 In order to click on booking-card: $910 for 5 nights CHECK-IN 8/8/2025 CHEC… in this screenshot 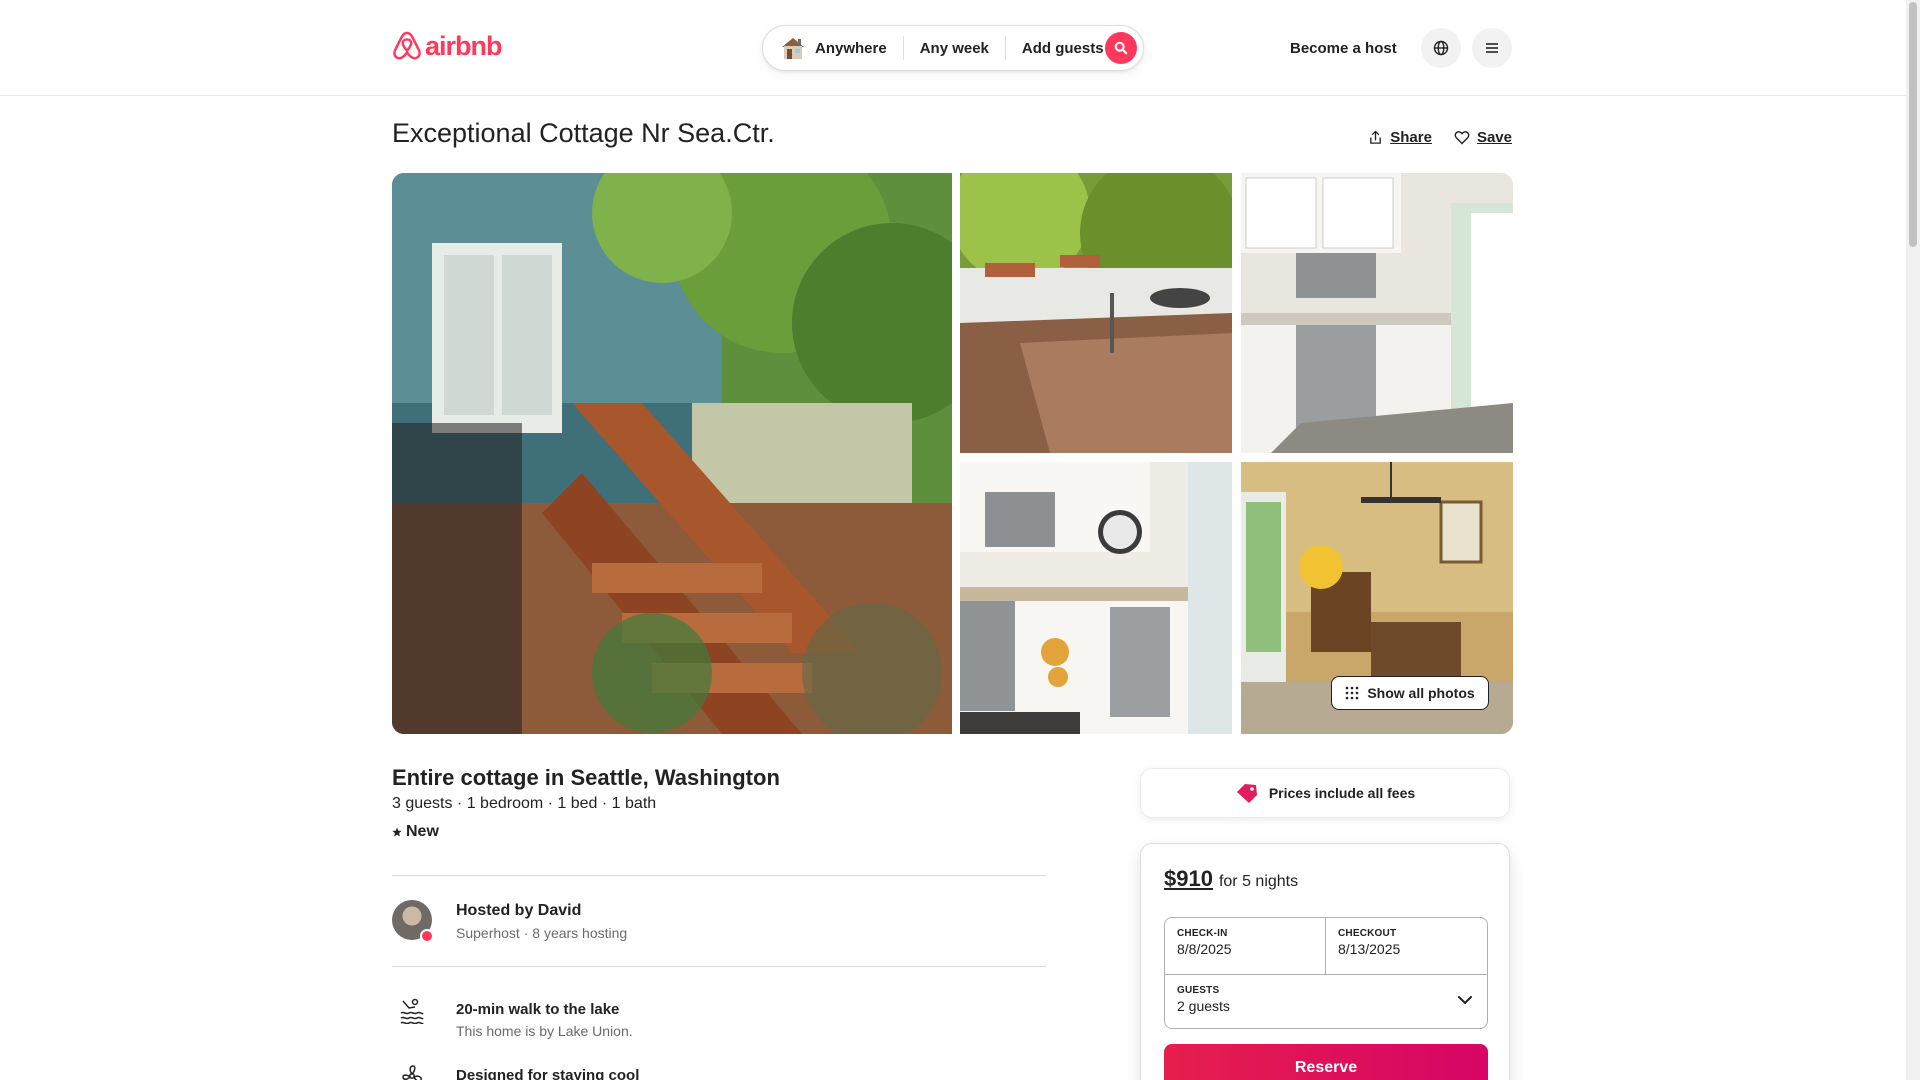, I will do `click(1325, 961)`.